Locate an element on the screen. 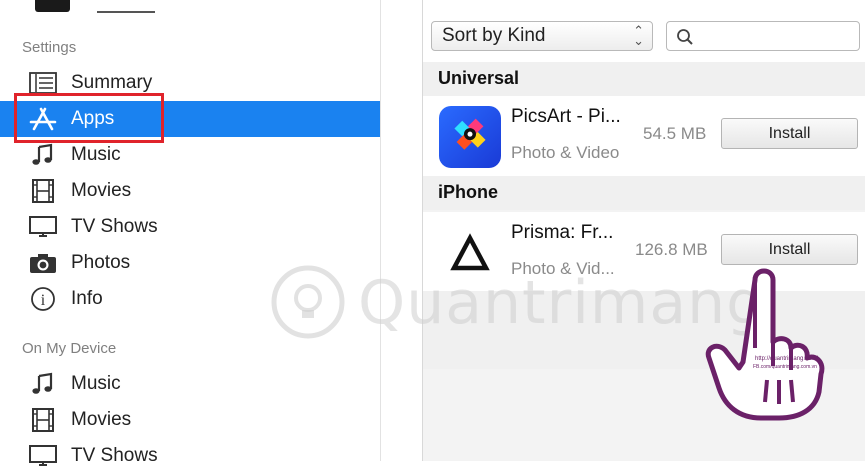 The width and height of the screenshot is (865, 474). apps-icon is located at coordinates (43, 119).